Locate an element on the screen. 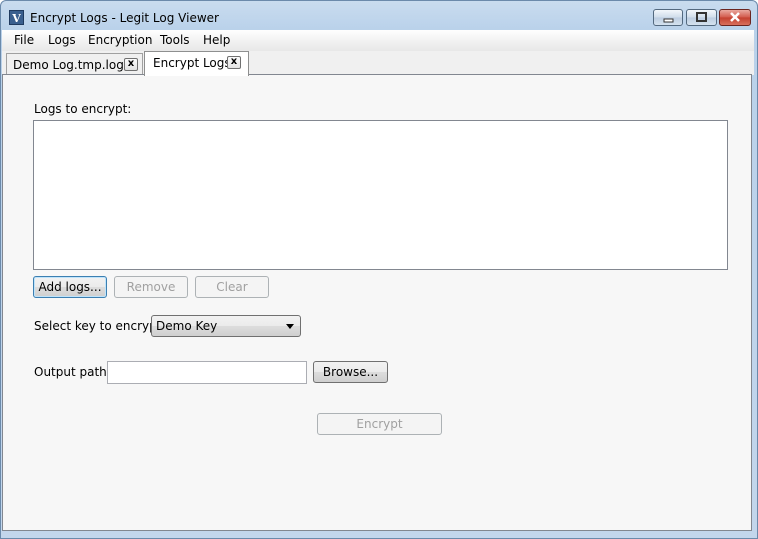 The image size is (758, 539). minimize-button is located at coordinates (668, 17).